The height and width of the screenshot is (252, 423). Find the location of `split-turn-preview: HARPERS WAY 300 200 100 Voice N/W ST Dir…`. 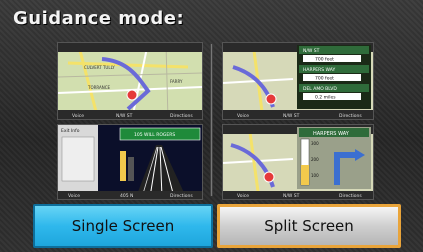

split-turn-preview: HARPERS WAY 300 200 100 Voice N/W ST Dir… is located at coordinates (298, 162).